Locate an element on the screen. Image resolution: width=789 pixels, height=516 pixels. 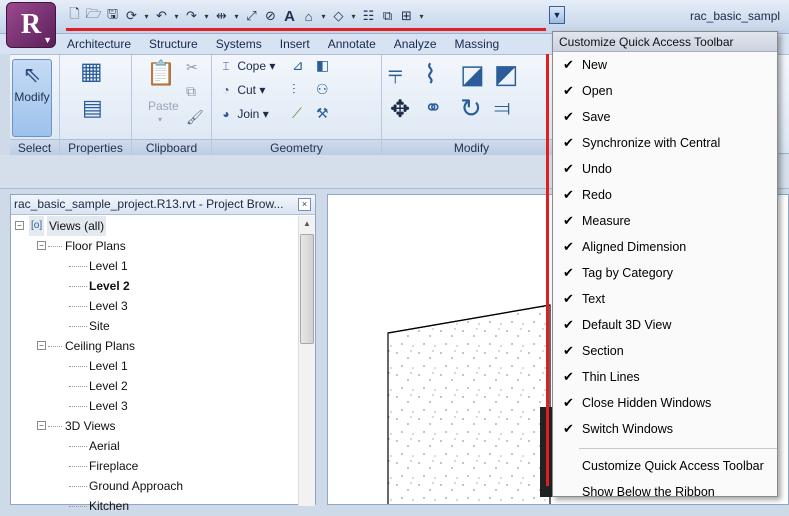
menu-item-customize-qat: Customize Quick Access Toolbar is located at coordinates (665, 466).